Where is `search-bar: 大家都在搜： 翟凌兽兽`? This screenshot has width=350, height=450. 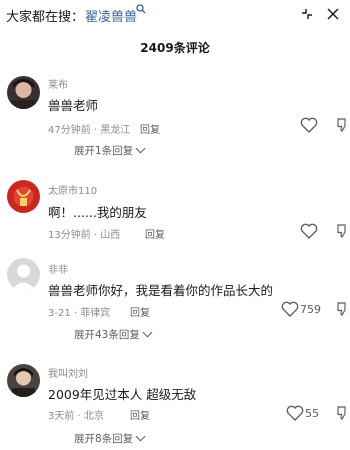 search-bar: 大家都在搜： 翟凌兽兽 is located at coordinates (175, 15).